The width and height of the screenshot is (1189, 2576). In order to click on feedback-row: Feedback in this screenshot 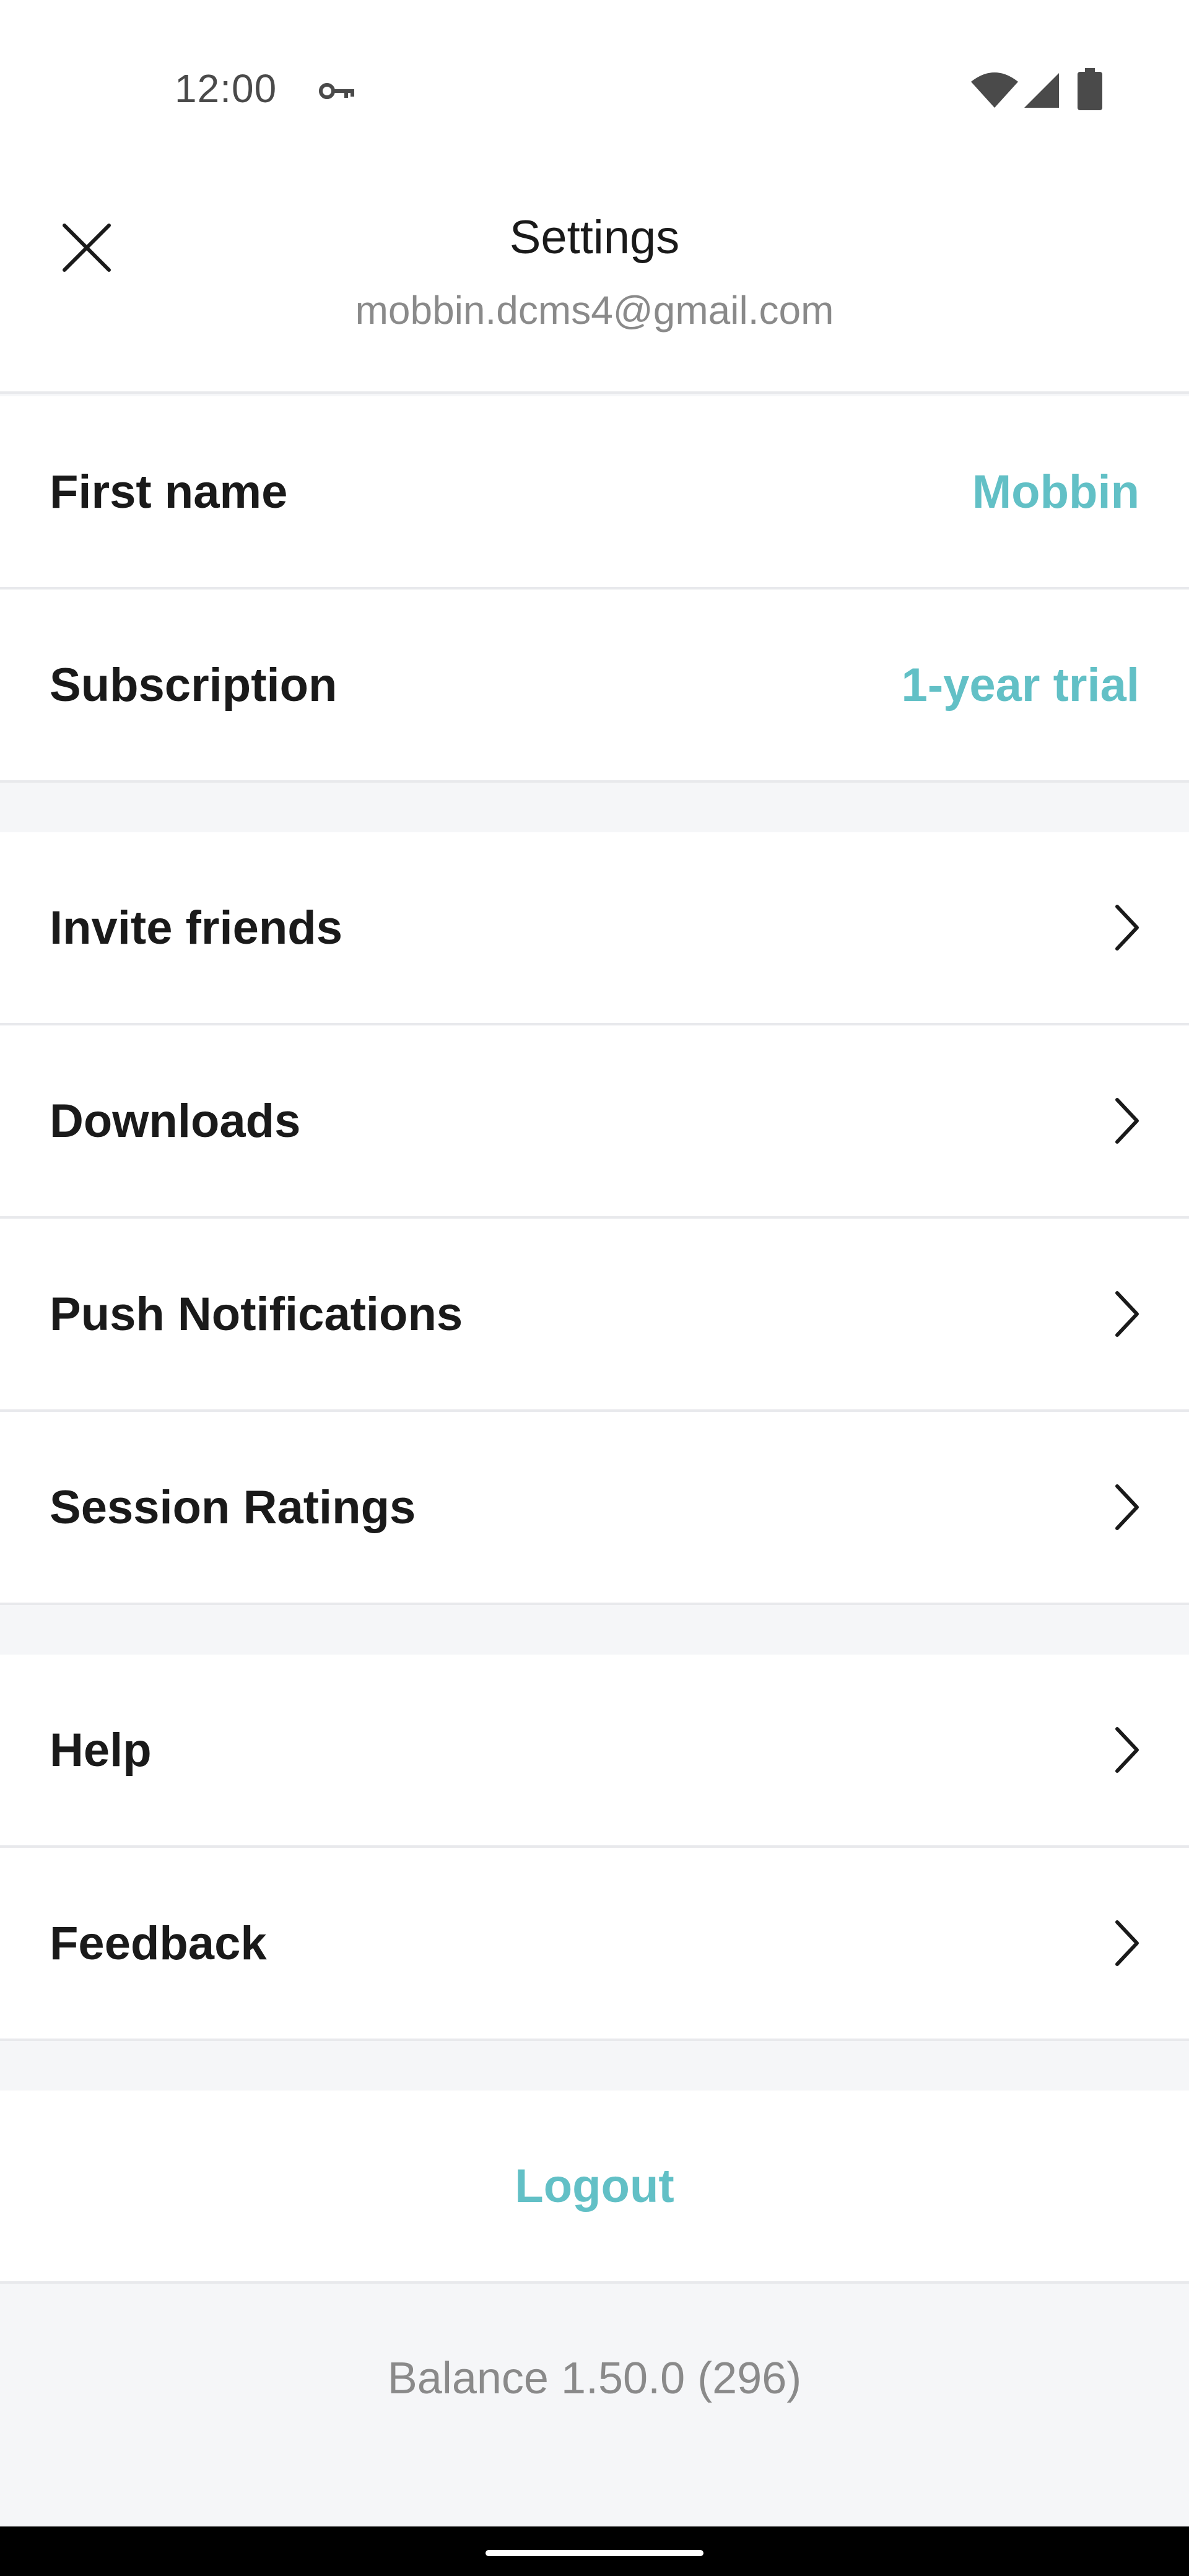, I will do `click(594, 1944)`.